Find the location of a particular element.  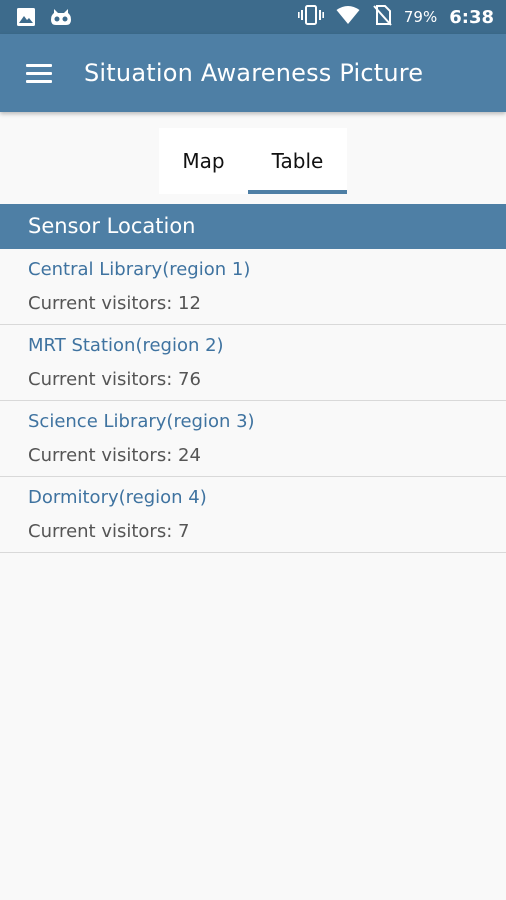

status-bar: 79% 6:38 is located at coordinates (253, 17).